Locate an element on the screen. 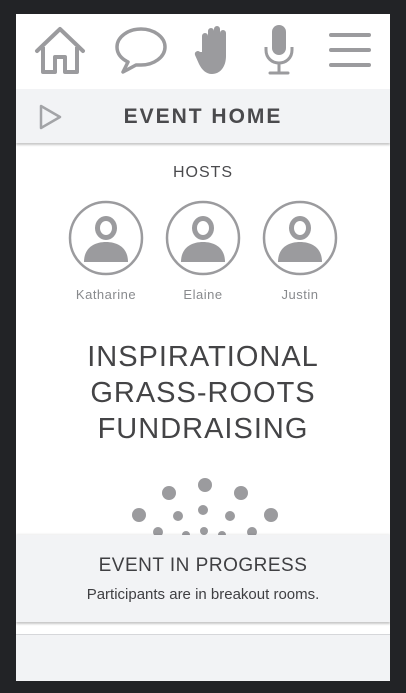  status-title: EVENT IN PROGRESS is located at coordinates (203, 565).